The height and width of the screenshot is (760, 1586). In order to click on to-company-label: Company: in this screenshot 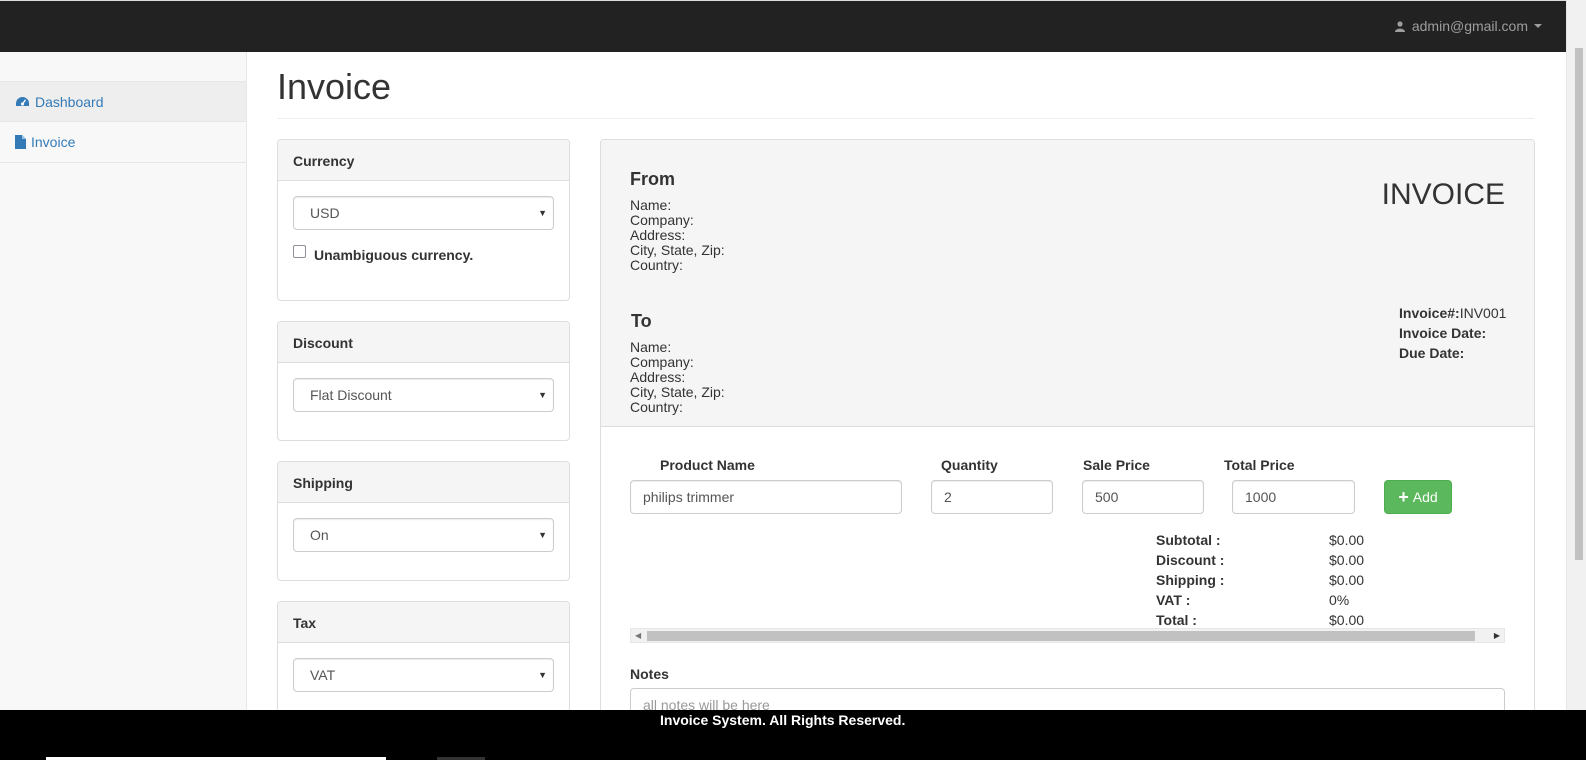, I will do `click(662, 362)`.